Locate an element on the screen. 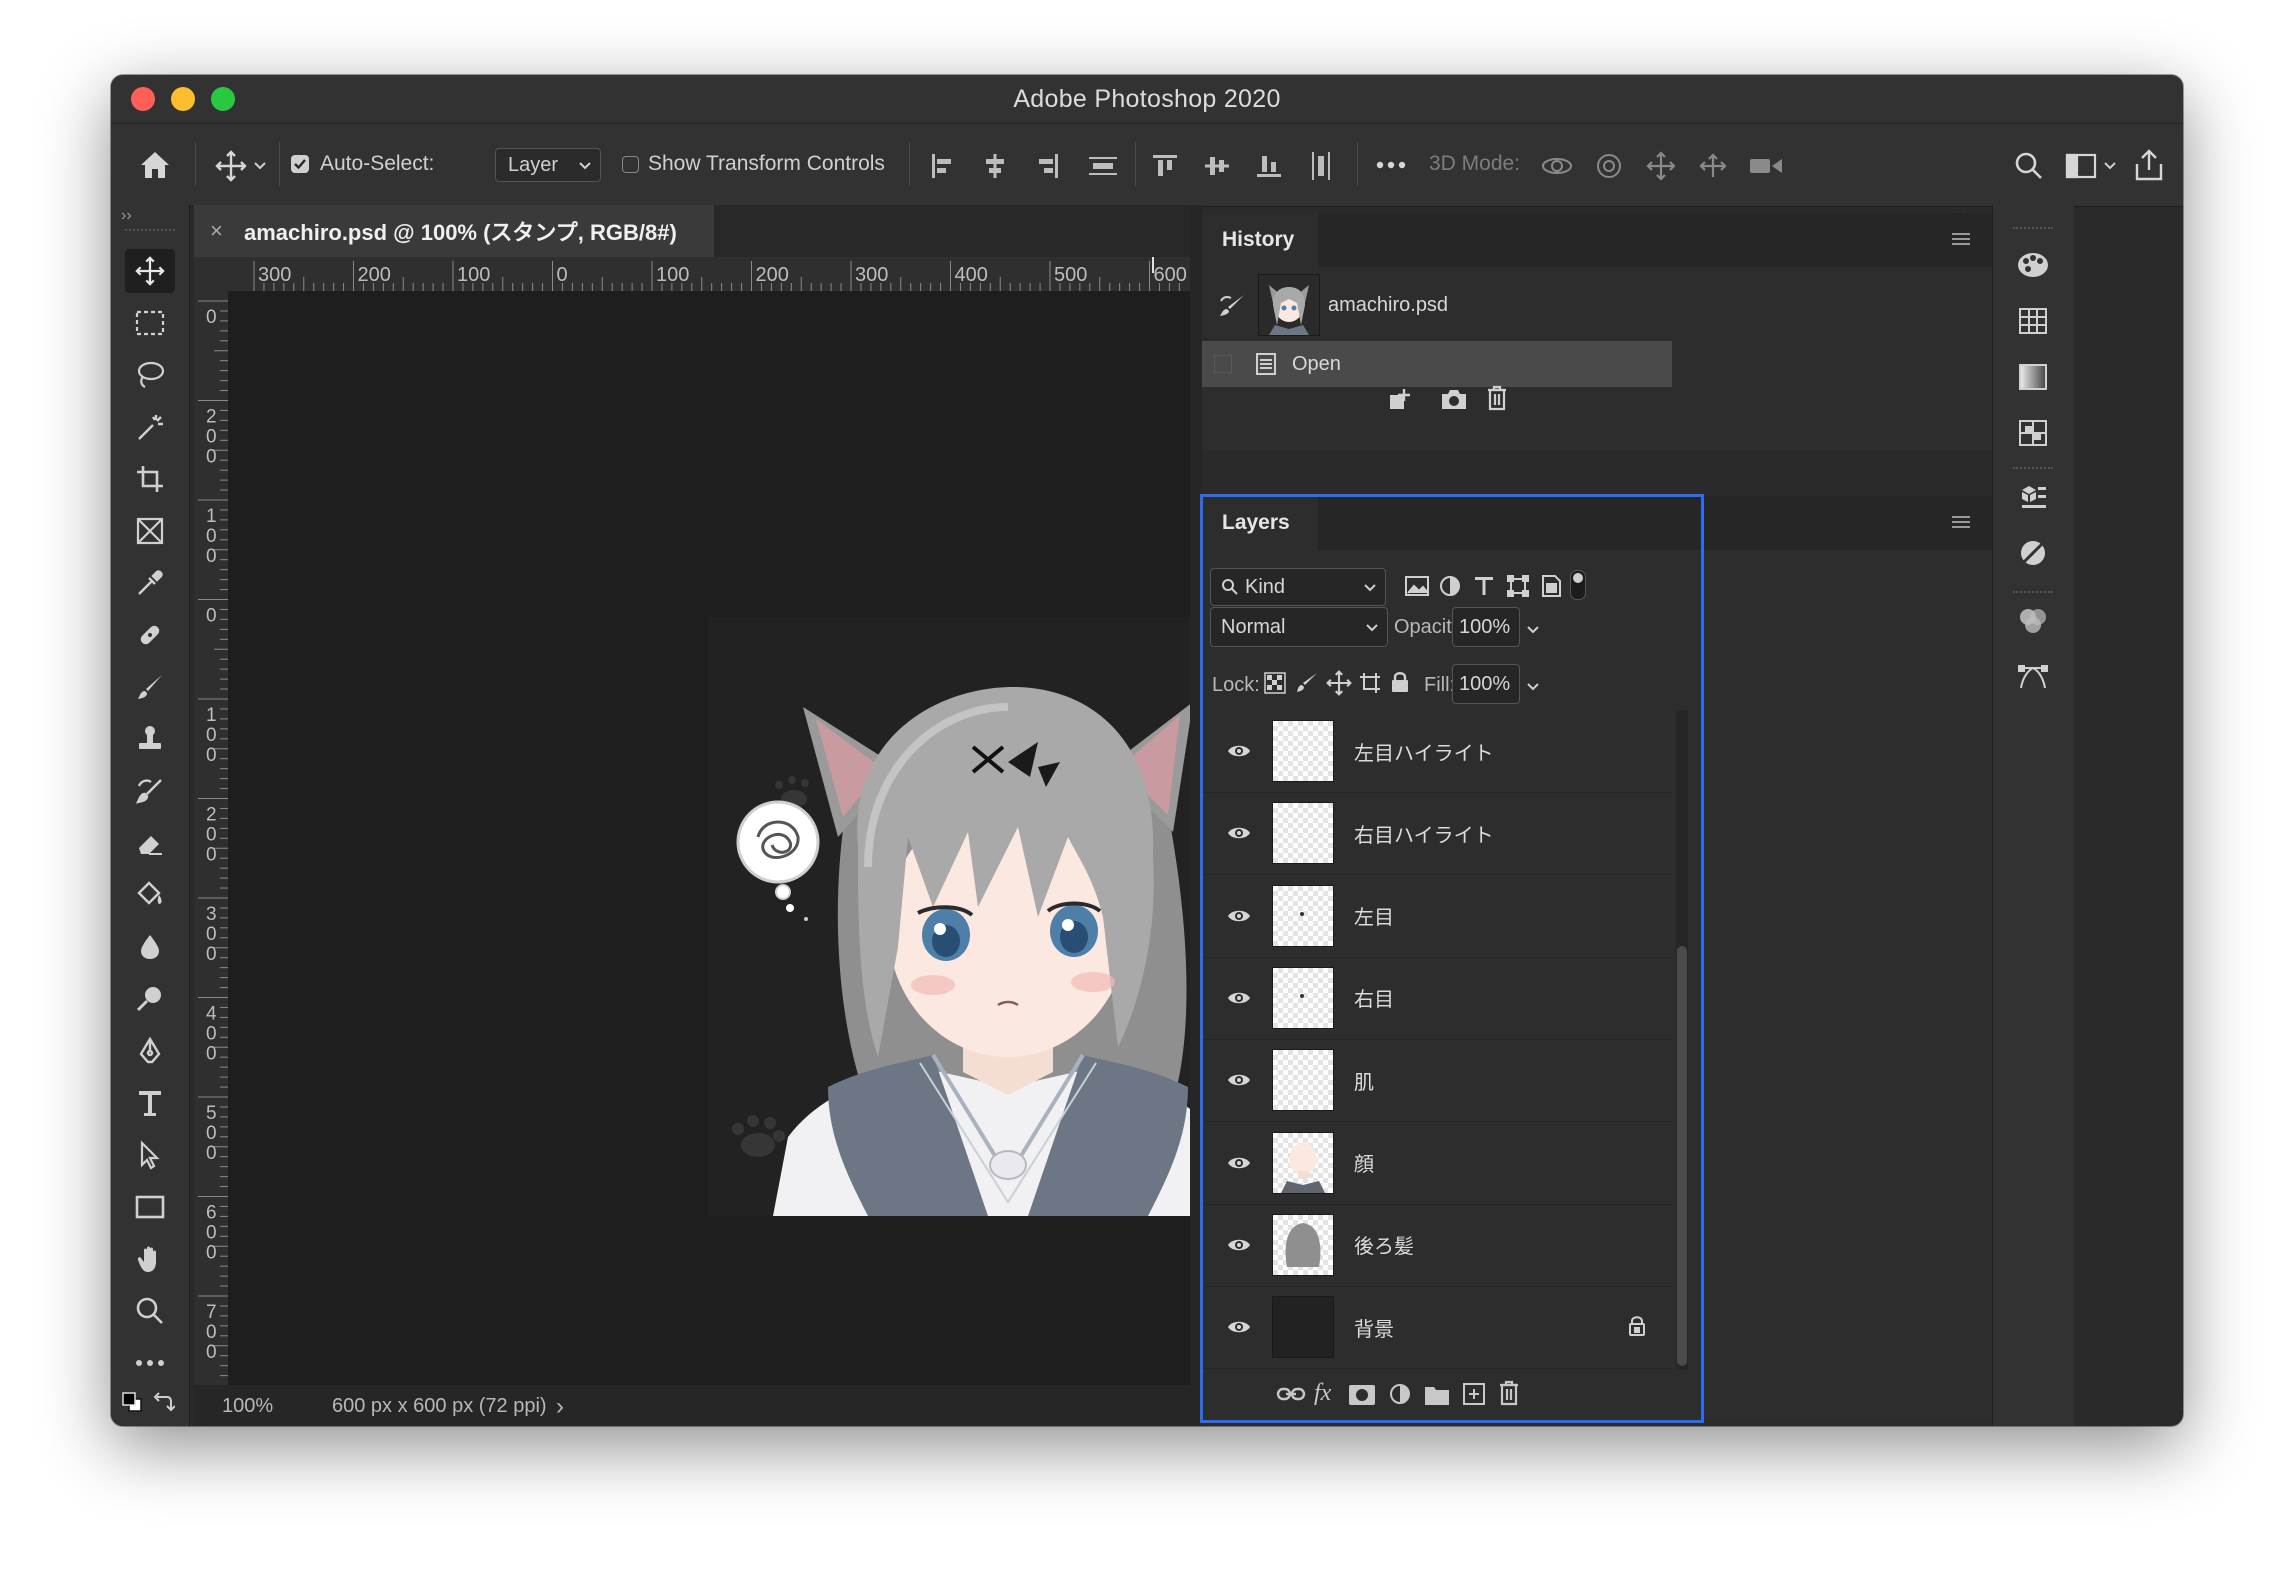  distribute-horizontal-icon is located at coordinates (1321, 166).